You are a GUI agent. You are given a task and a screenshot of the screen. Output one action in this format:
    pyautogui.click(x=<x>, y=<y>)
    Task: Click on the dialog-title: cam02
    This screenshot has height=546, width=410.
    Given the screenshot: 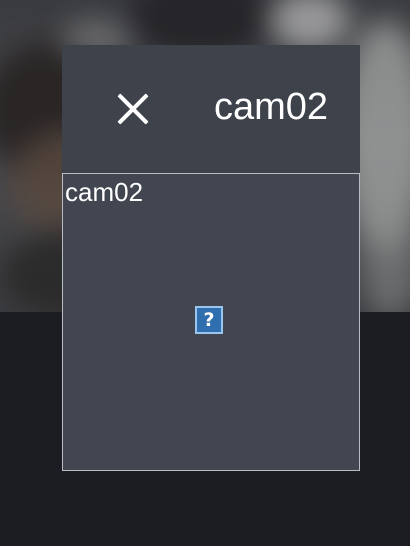 What is the action you would take?
    pyautogui.click(x=270, y=107)
    